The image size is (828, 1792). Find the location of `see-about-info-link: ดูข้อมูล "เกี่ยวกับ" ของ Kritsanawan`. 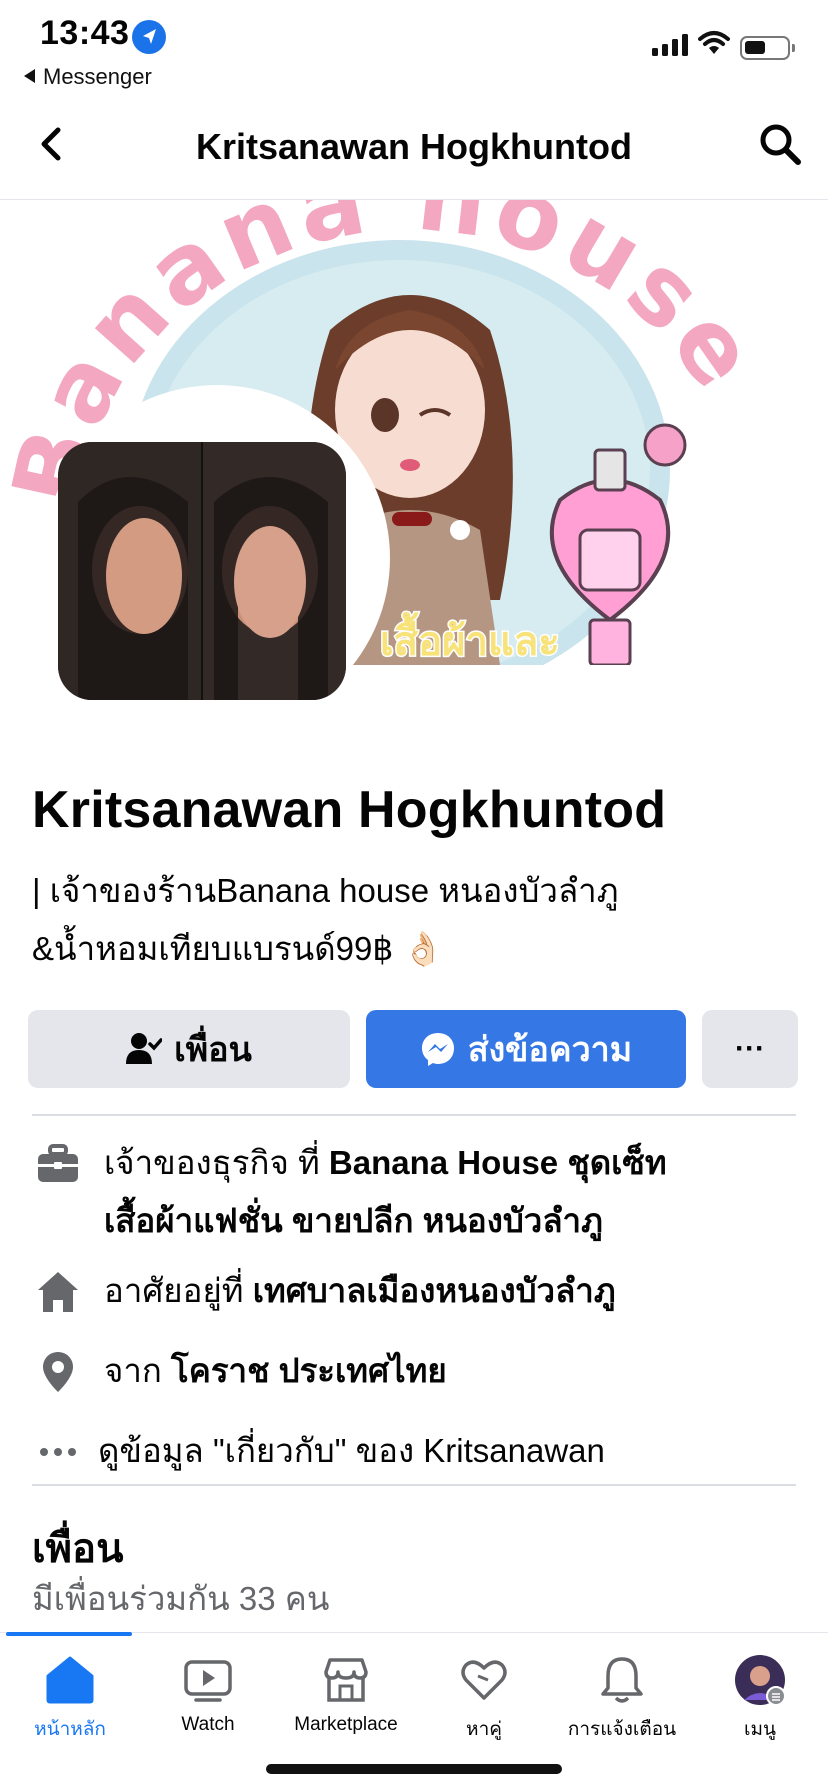

see-about-info-link: ดูข้อมูล "เกี่ยวกับ" ของ Kritsanawan is located at coordinates (414, 1452).